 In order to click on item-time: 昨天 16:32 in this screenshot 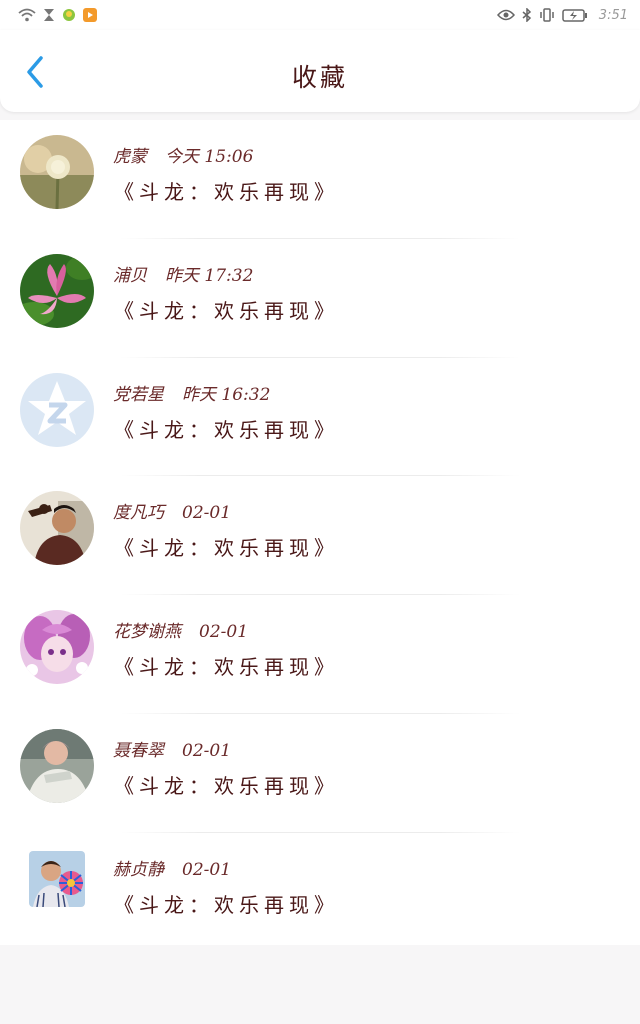, I will do `click(226, 394)`.